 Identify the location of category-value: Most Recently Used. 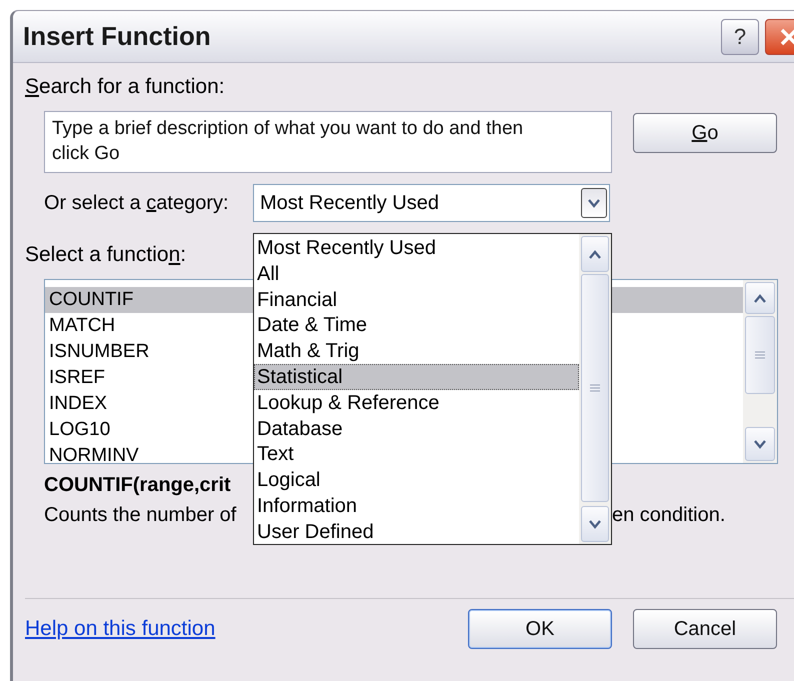
(349, 203).